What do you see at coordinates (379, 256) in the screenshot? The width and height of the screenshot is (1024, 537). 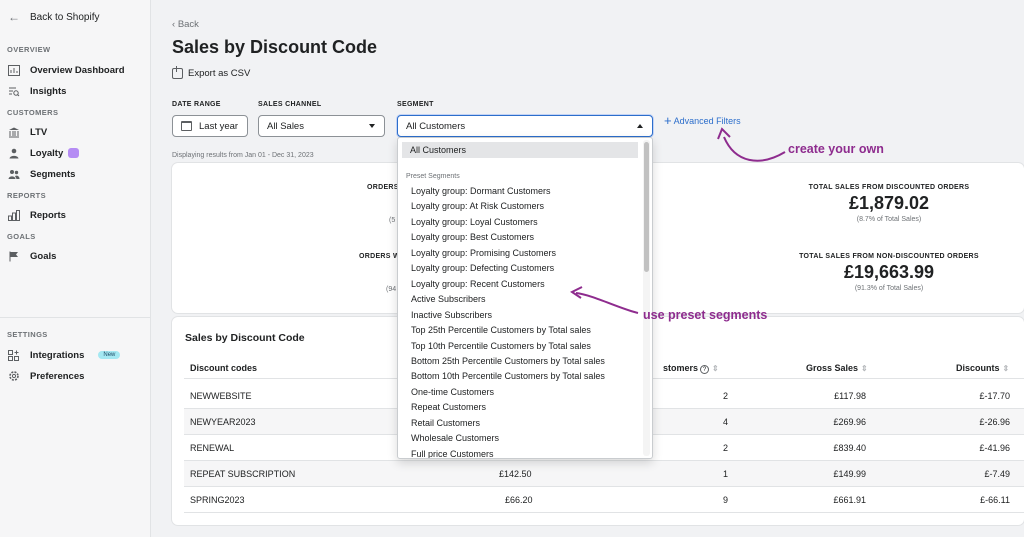 I see `orders-w-label: ORDERS W` at bounding box center [379, 256].